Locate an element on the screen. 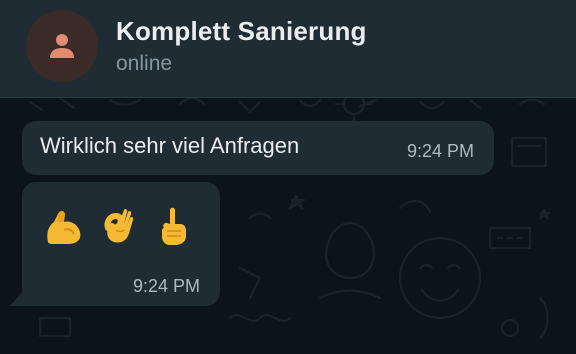  emoji-row is located at coordinates (118, 226).